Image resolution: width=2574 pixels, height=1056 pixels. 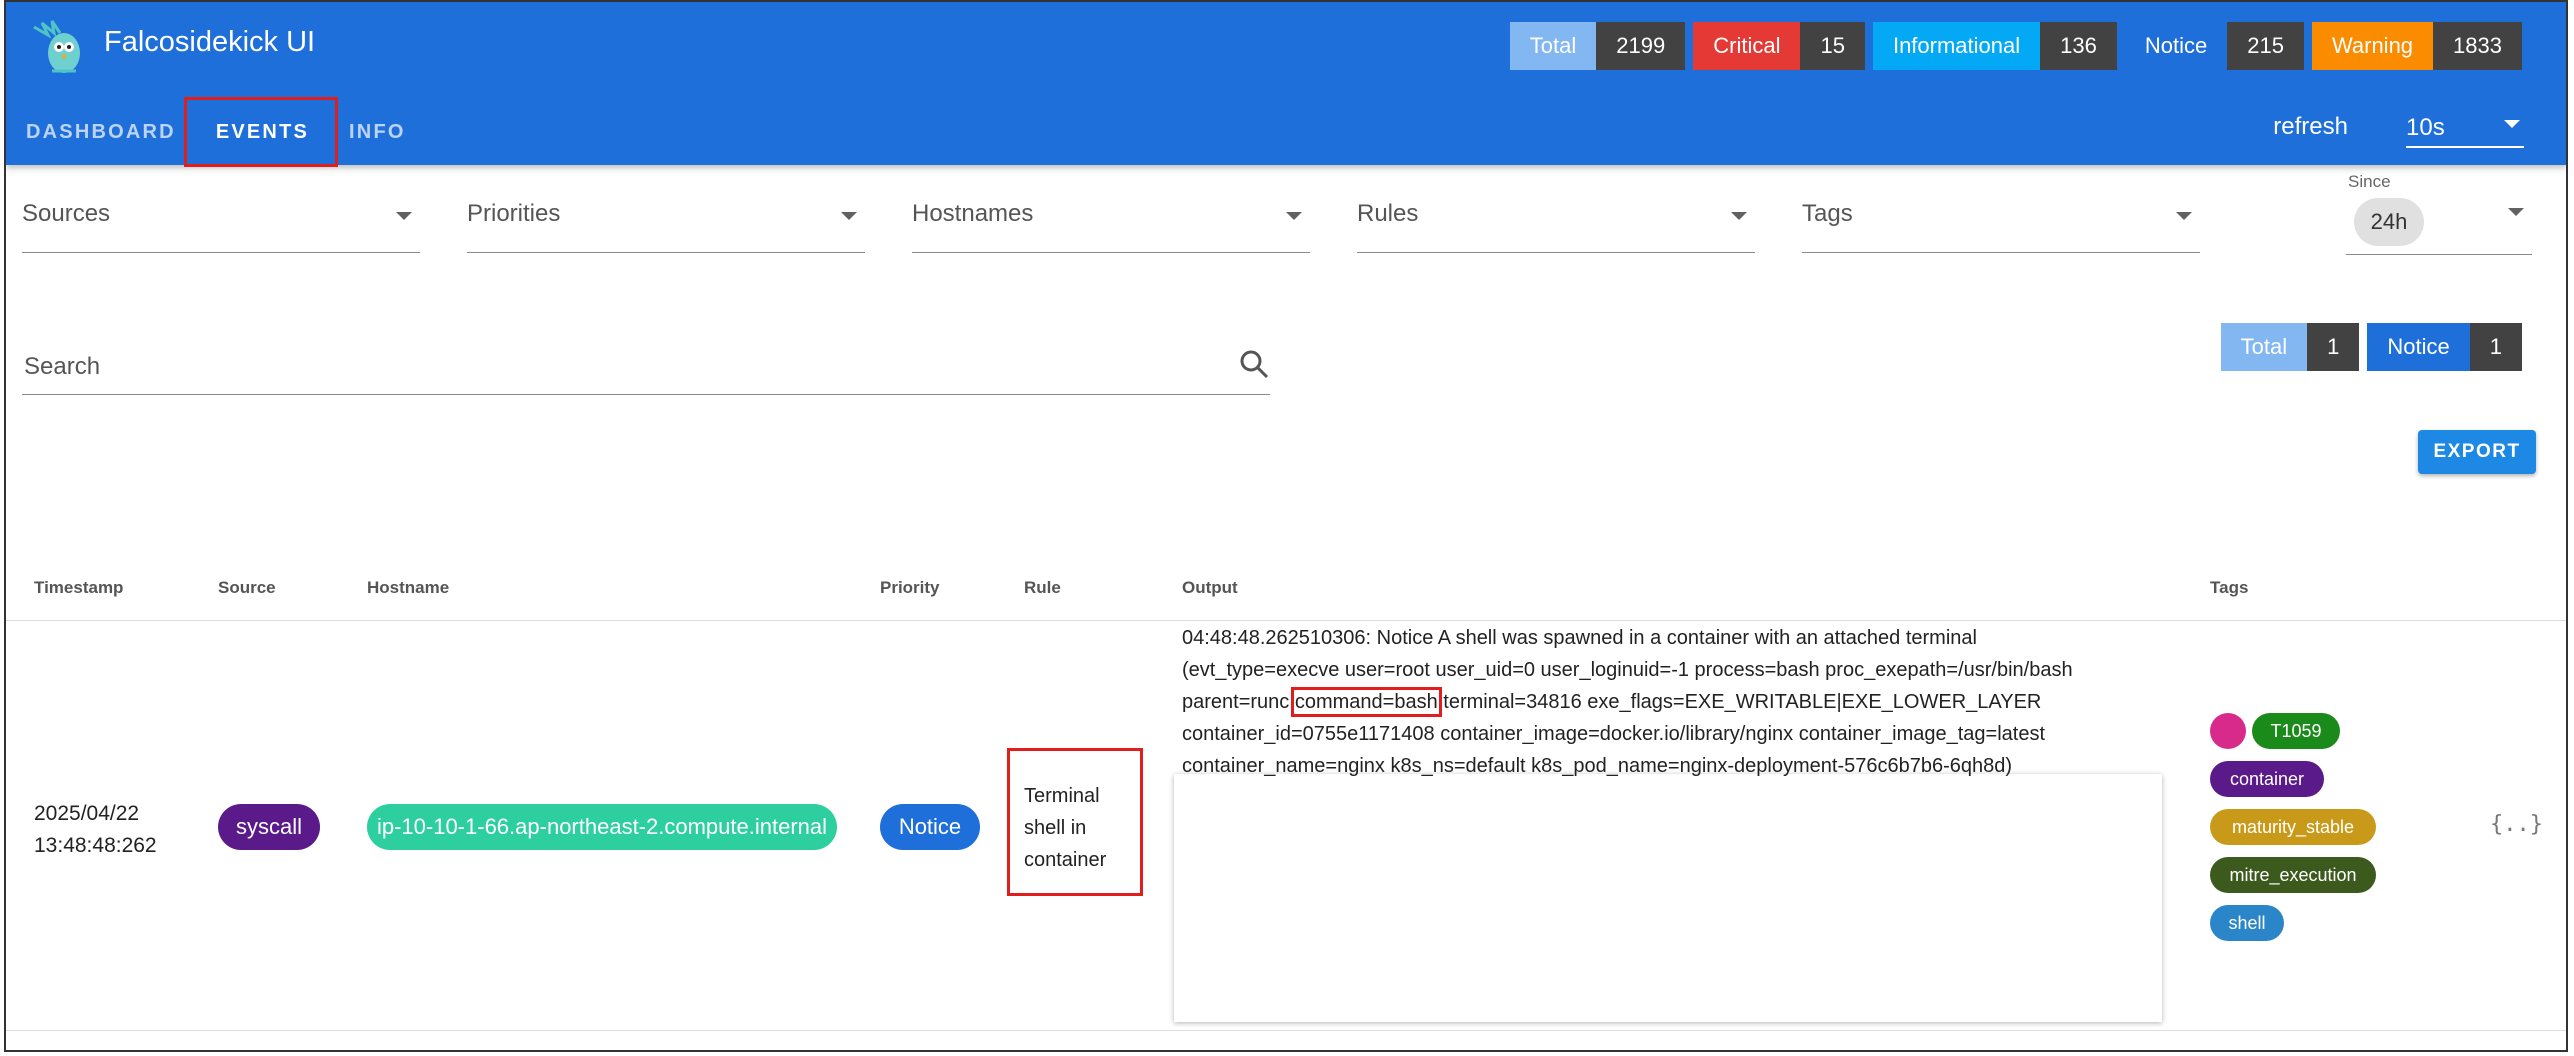 What do you see at coordinates (269, 827) in the screenshot?
I see `source-chip: syscall` at bounding box center [269, 827].